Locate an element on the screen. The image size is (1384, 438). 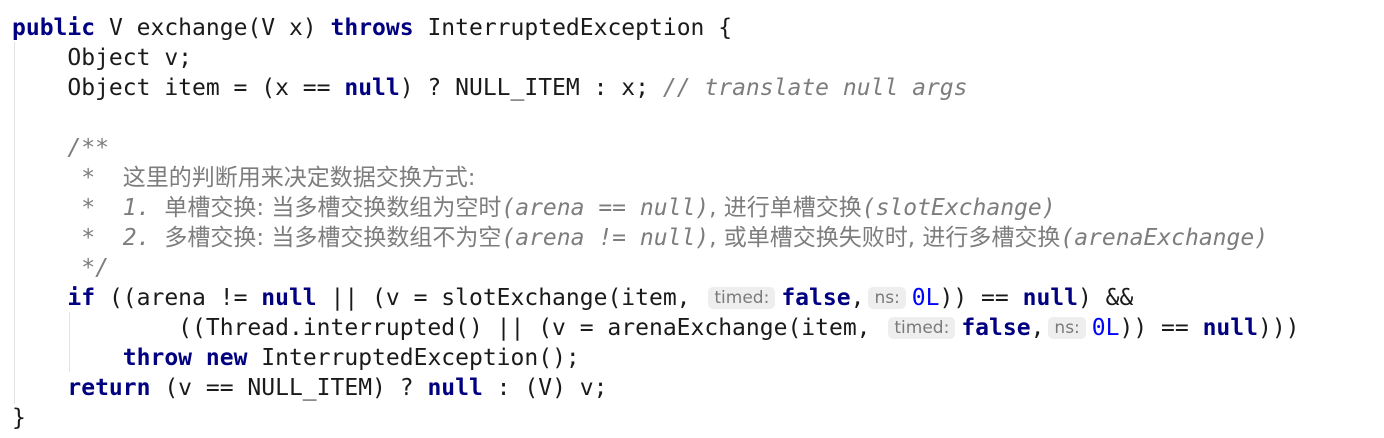
doc-comment: */ is located at coordinates (60, 268).